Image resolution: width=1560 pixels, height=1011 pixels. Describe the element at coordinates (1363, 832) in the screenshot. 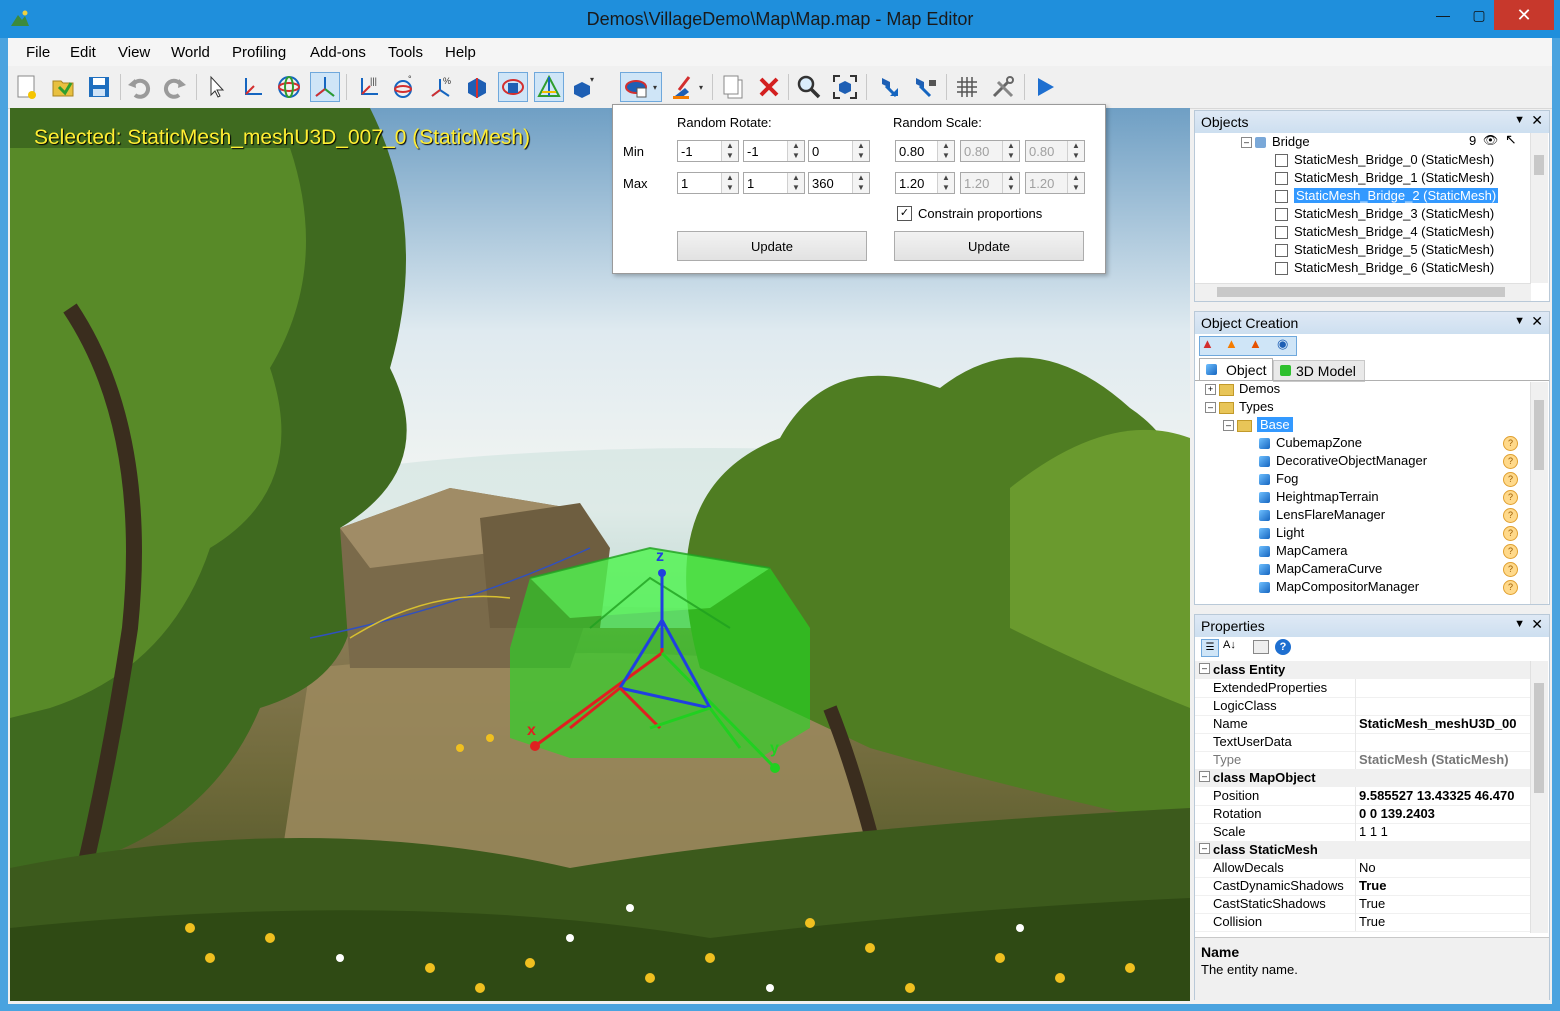

I see `table-row: Scale 1 1 1` at that location.